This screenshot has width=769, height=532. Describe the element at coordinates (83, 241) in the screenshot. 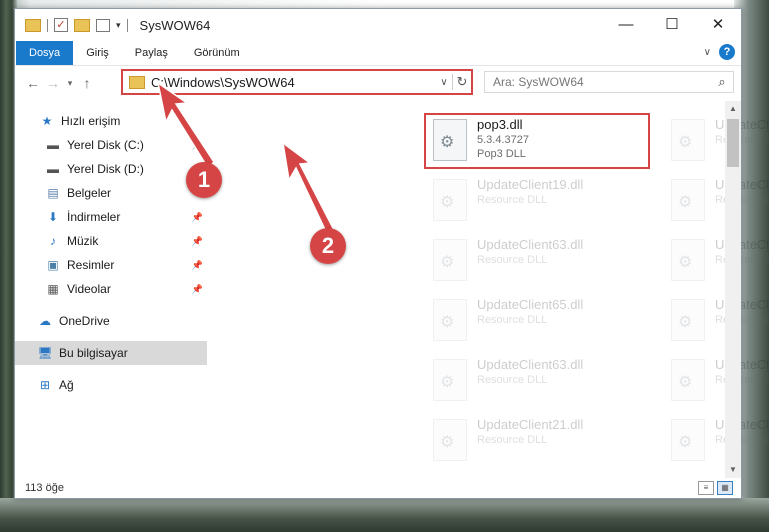

I see `sidebar-item-label: Müzik` at that location.